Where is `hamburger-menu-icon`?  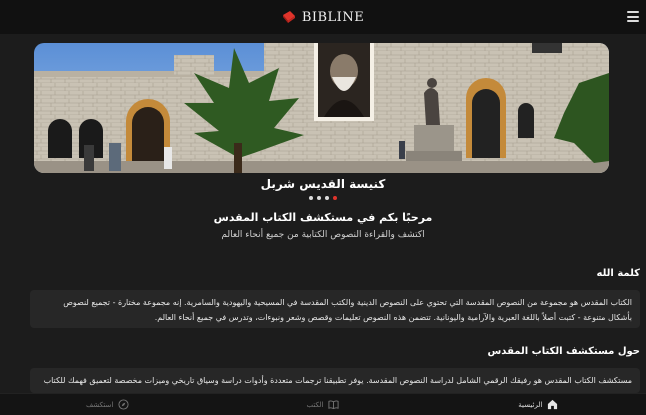 hamburger-menu-icon is located at coordinates (633, 16).